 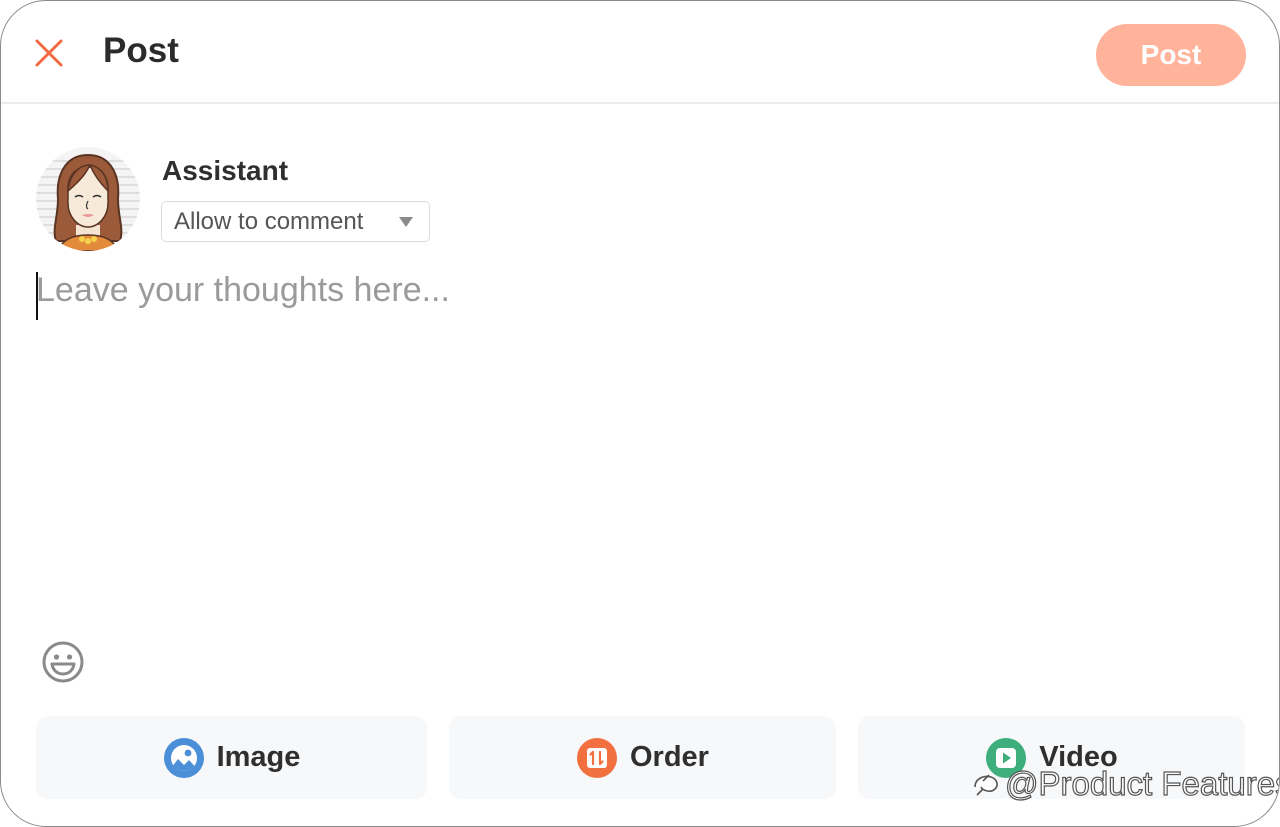 What do you see at coordinates (406, 222) in the screenshot?
I see `caret-down-icon` at bounding box center [406, 222].